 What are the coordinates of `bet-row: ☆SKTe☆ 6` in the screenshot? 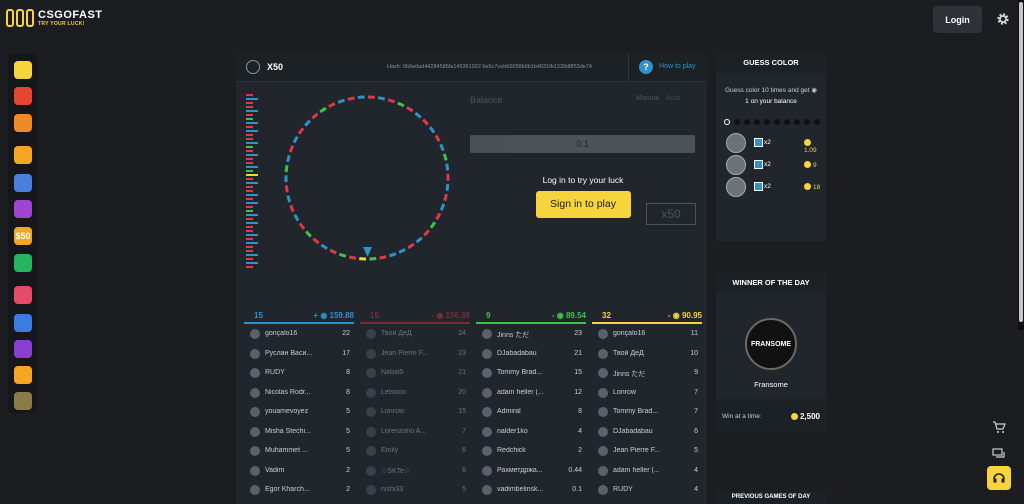 It's located at (415, 471).